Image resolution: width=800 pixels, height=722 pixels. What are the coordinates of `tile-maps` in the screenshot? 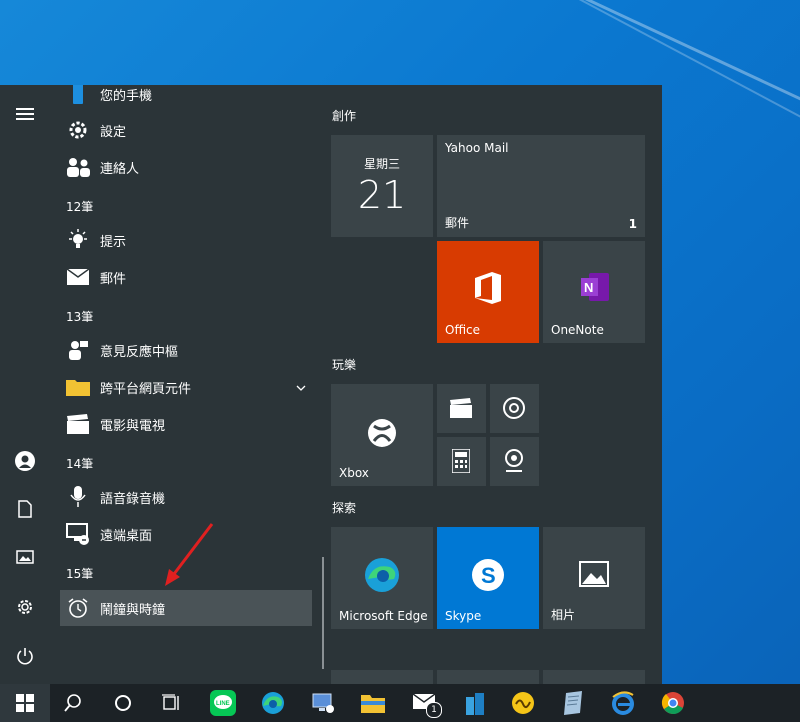 It's located at (514, 461).